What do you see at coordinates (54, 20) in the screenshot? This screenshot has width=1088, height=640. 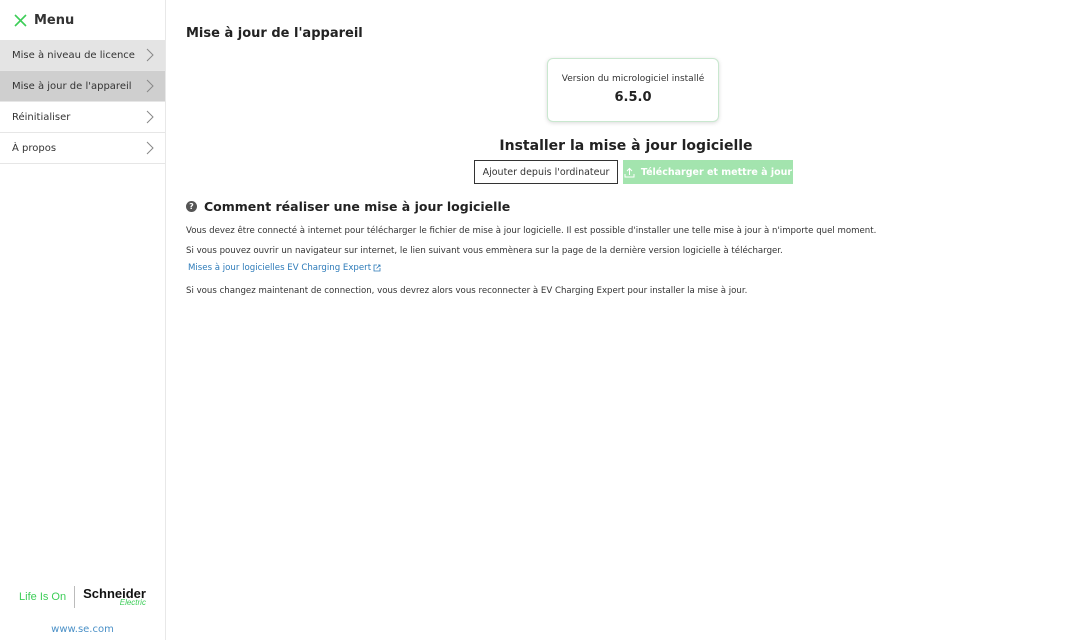 I see `menu-label: Menu` at bounding box center [54, 20].